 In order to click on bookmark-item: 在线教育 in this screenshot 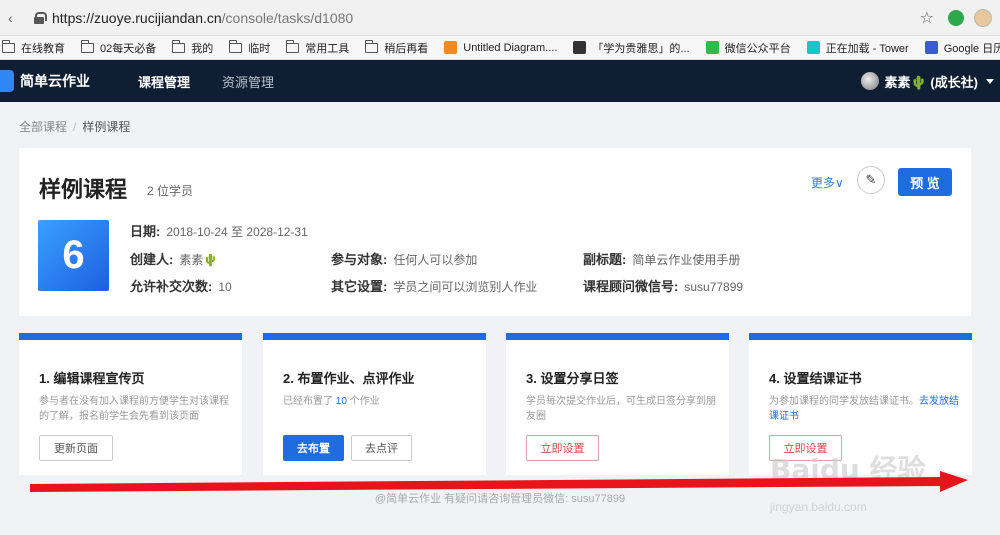, I will do `click(33, 47)`.